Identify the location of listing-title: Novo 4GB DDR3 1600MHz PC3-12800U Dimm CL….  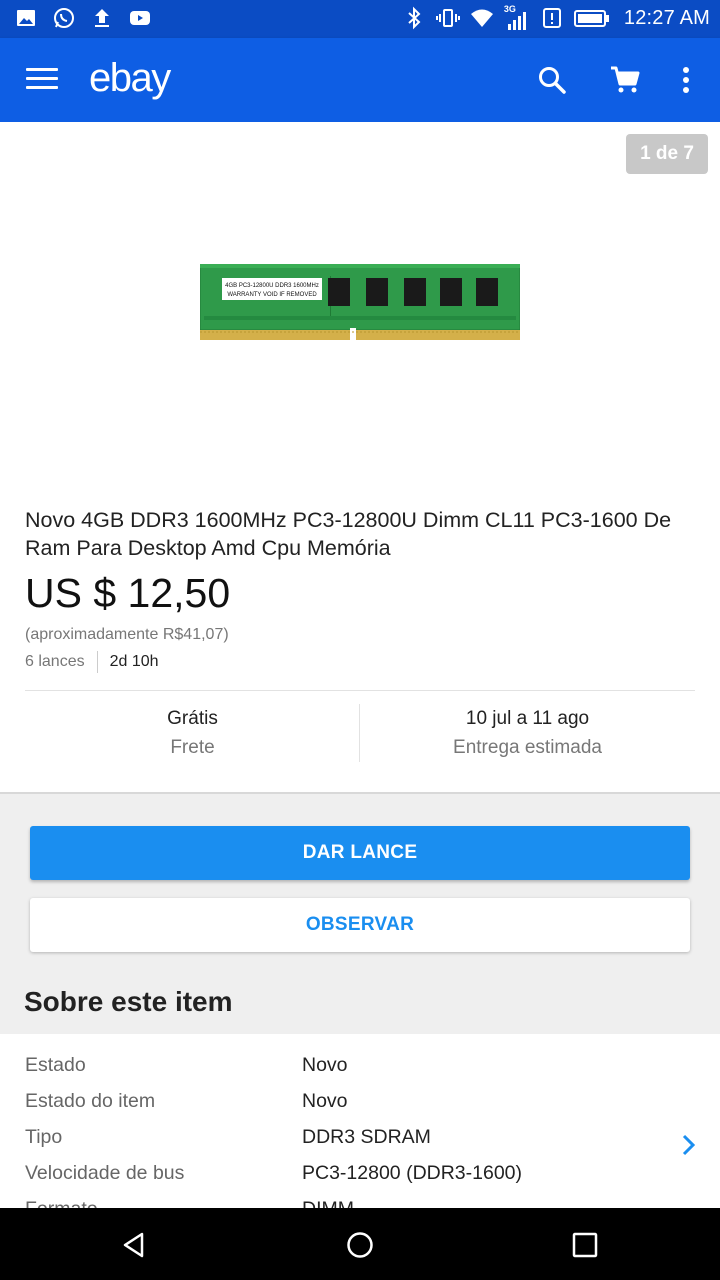
(348, 534).